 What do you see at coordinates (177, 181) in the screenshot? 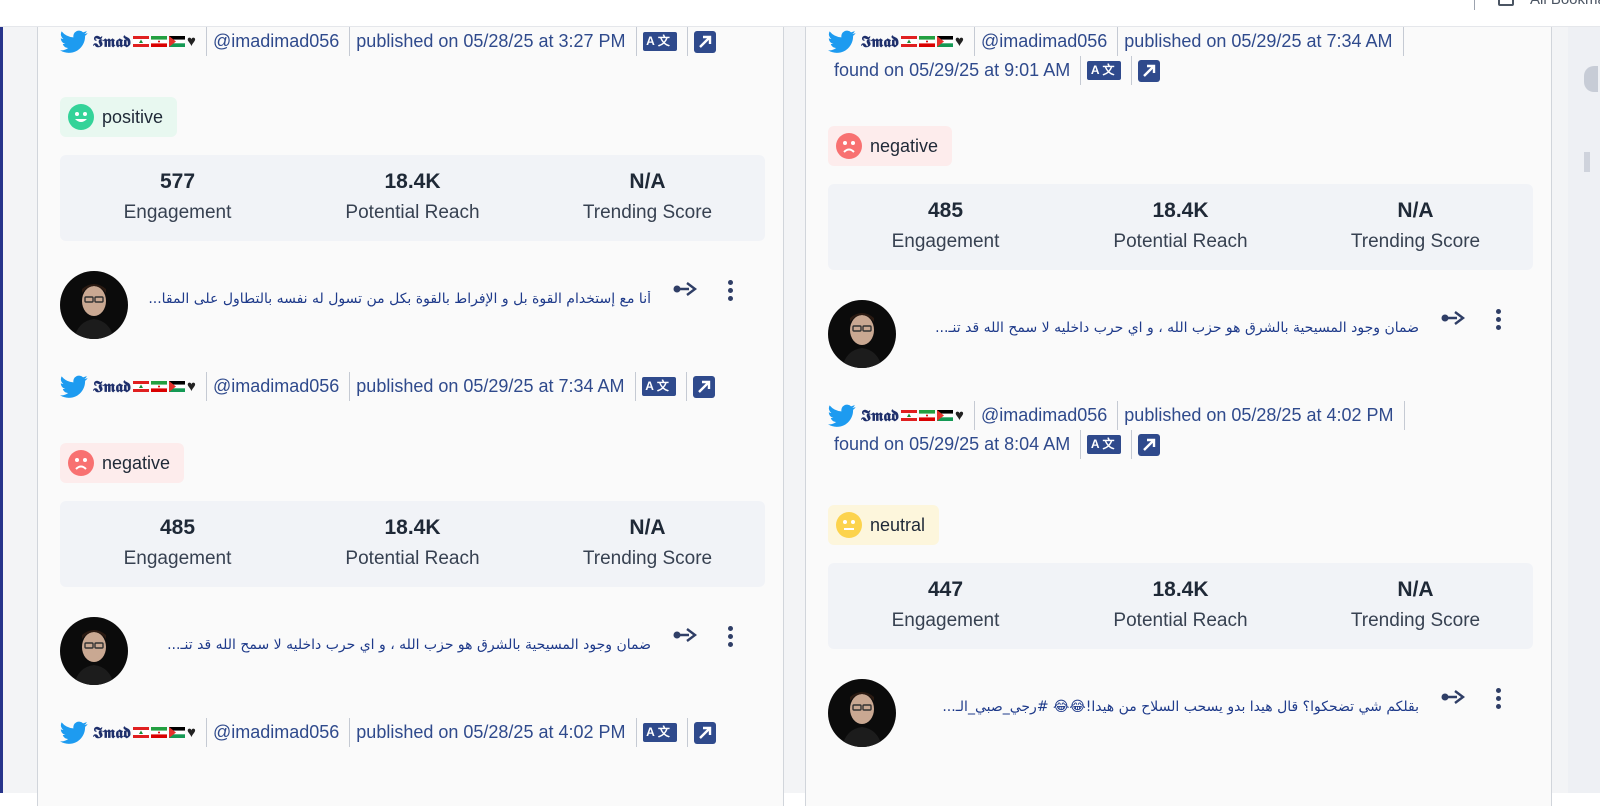
I see `stat-value: 577` at bounding box center [177, 181].